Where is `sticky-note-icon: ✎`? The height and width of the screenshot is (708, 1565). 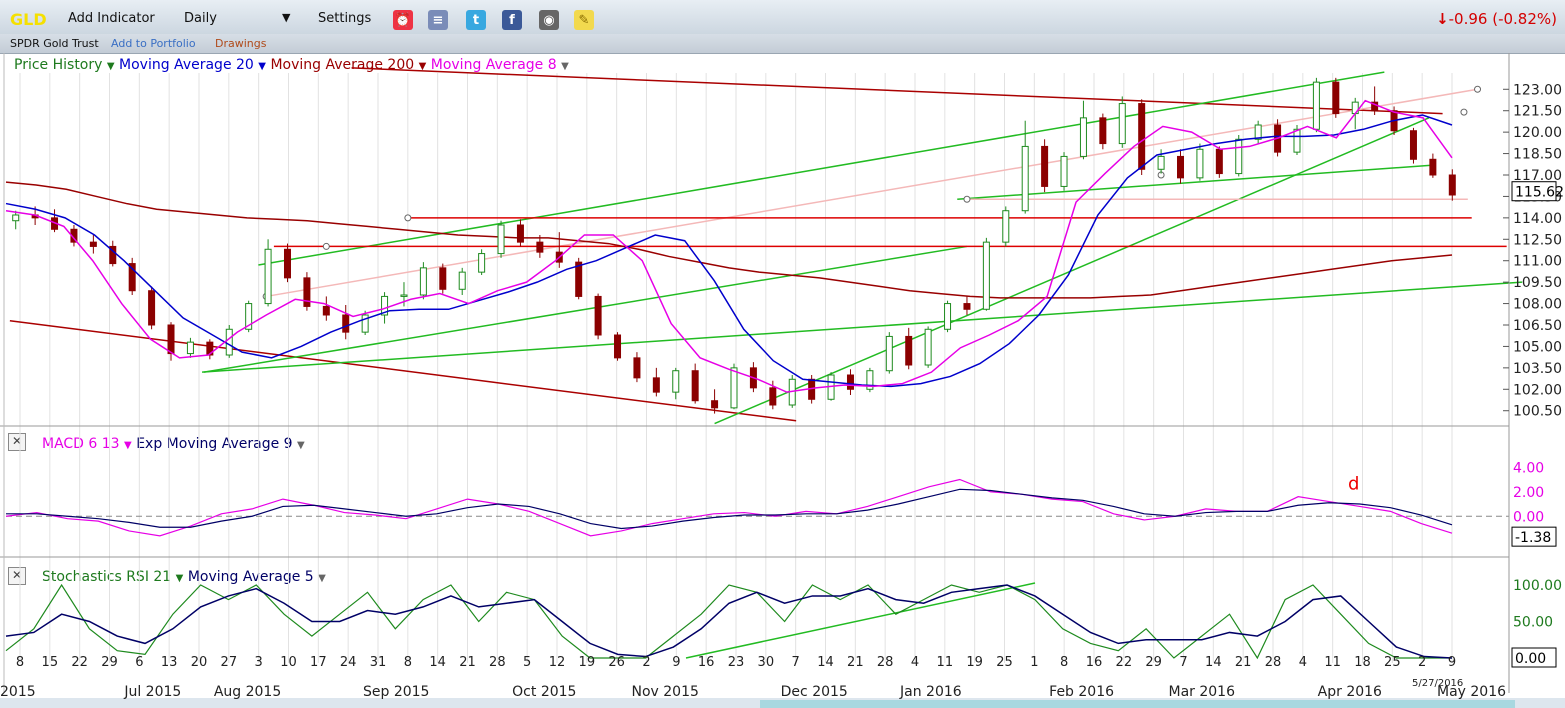
sticky-note-icon: ✎ is located at coordinates (584, 20).